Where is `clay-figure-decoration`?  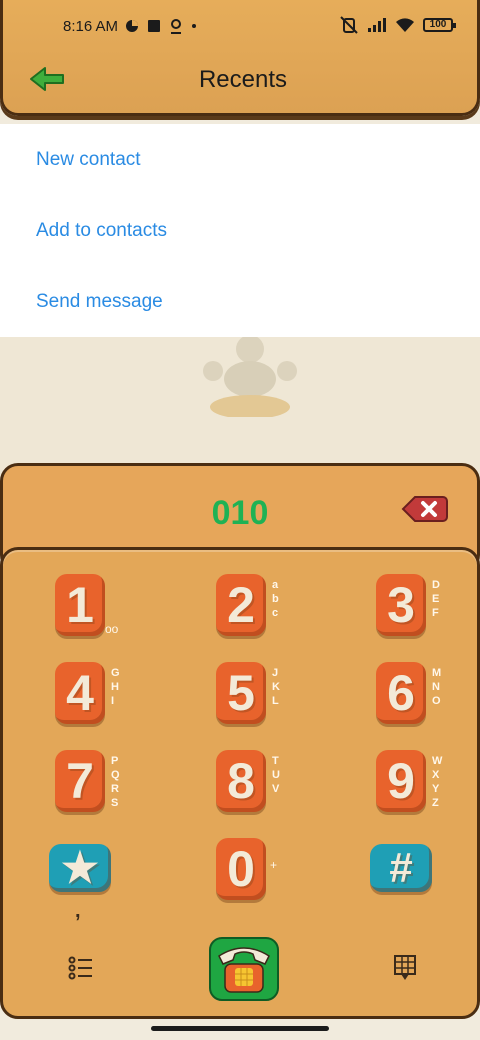 clay-figure-decoration is located at coordinates (250, 377).